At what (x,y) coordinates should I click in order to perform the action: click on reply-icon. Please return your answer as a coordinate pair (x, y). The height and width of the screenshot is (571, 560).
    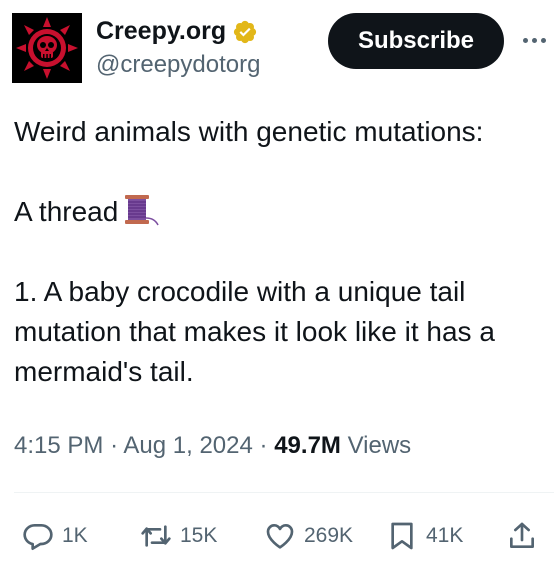
    Looking at the image, I should click on (38, 537).